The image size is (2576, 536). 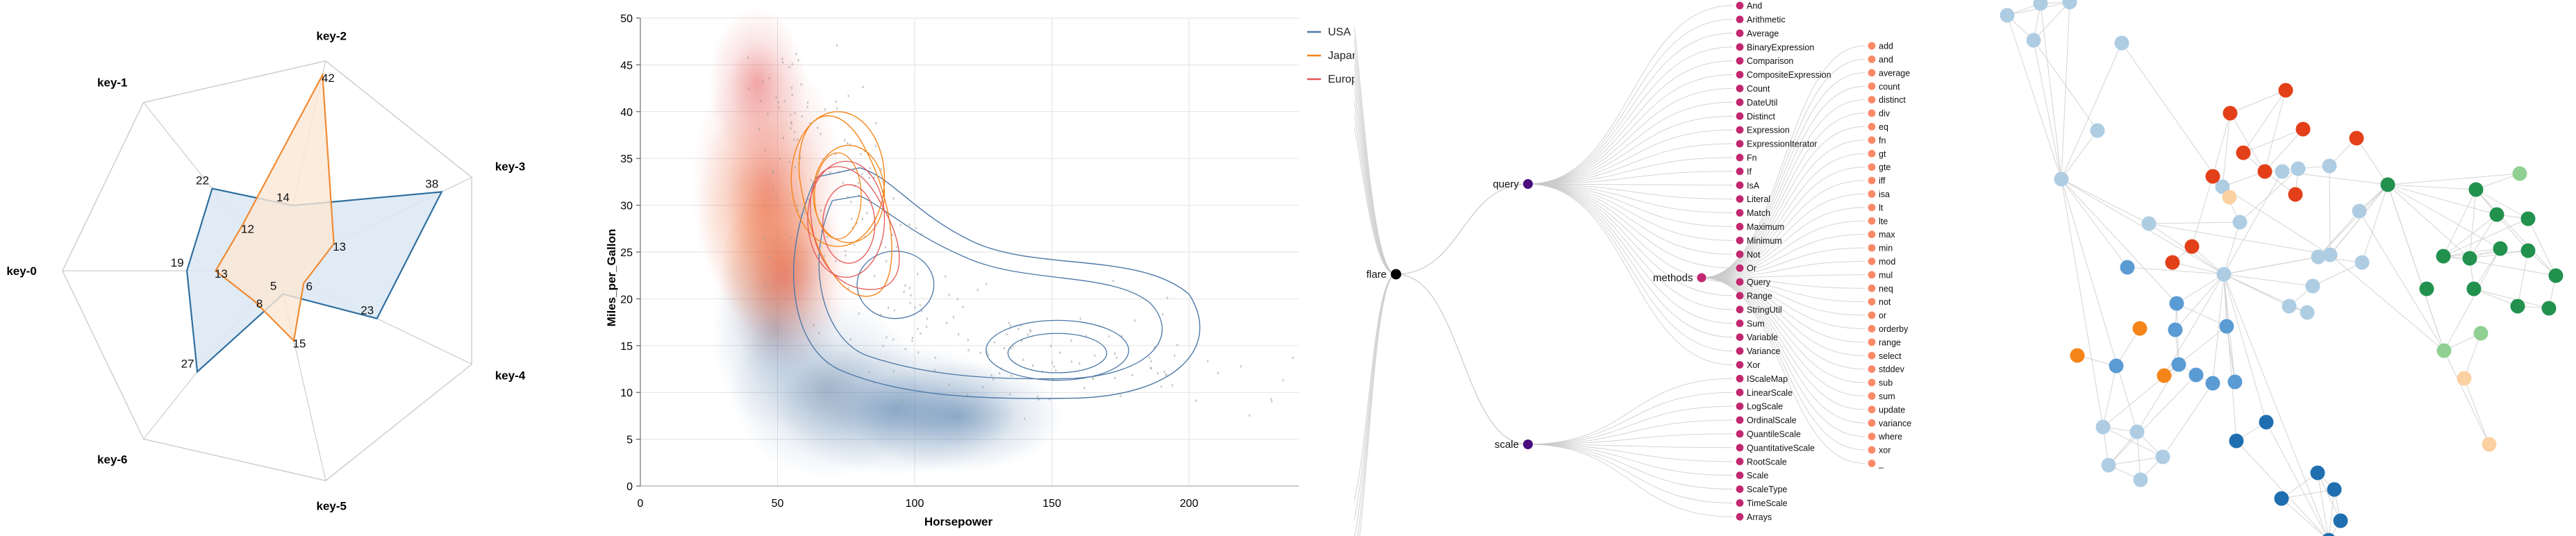 What do you see at coordinates (1396, 274) in the screenshot?
I see `tree-node-dot` at bounding box center [1396, 274].